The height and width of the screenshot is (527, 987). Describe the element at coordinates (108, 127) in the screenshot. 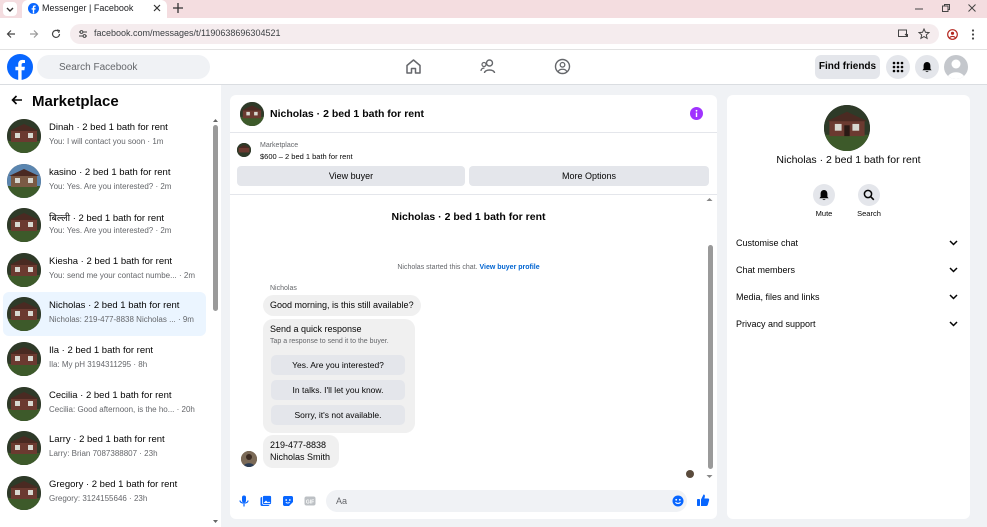

I see `conversation-title: Dinah · 2 bed 1 bath for rent` at that location.